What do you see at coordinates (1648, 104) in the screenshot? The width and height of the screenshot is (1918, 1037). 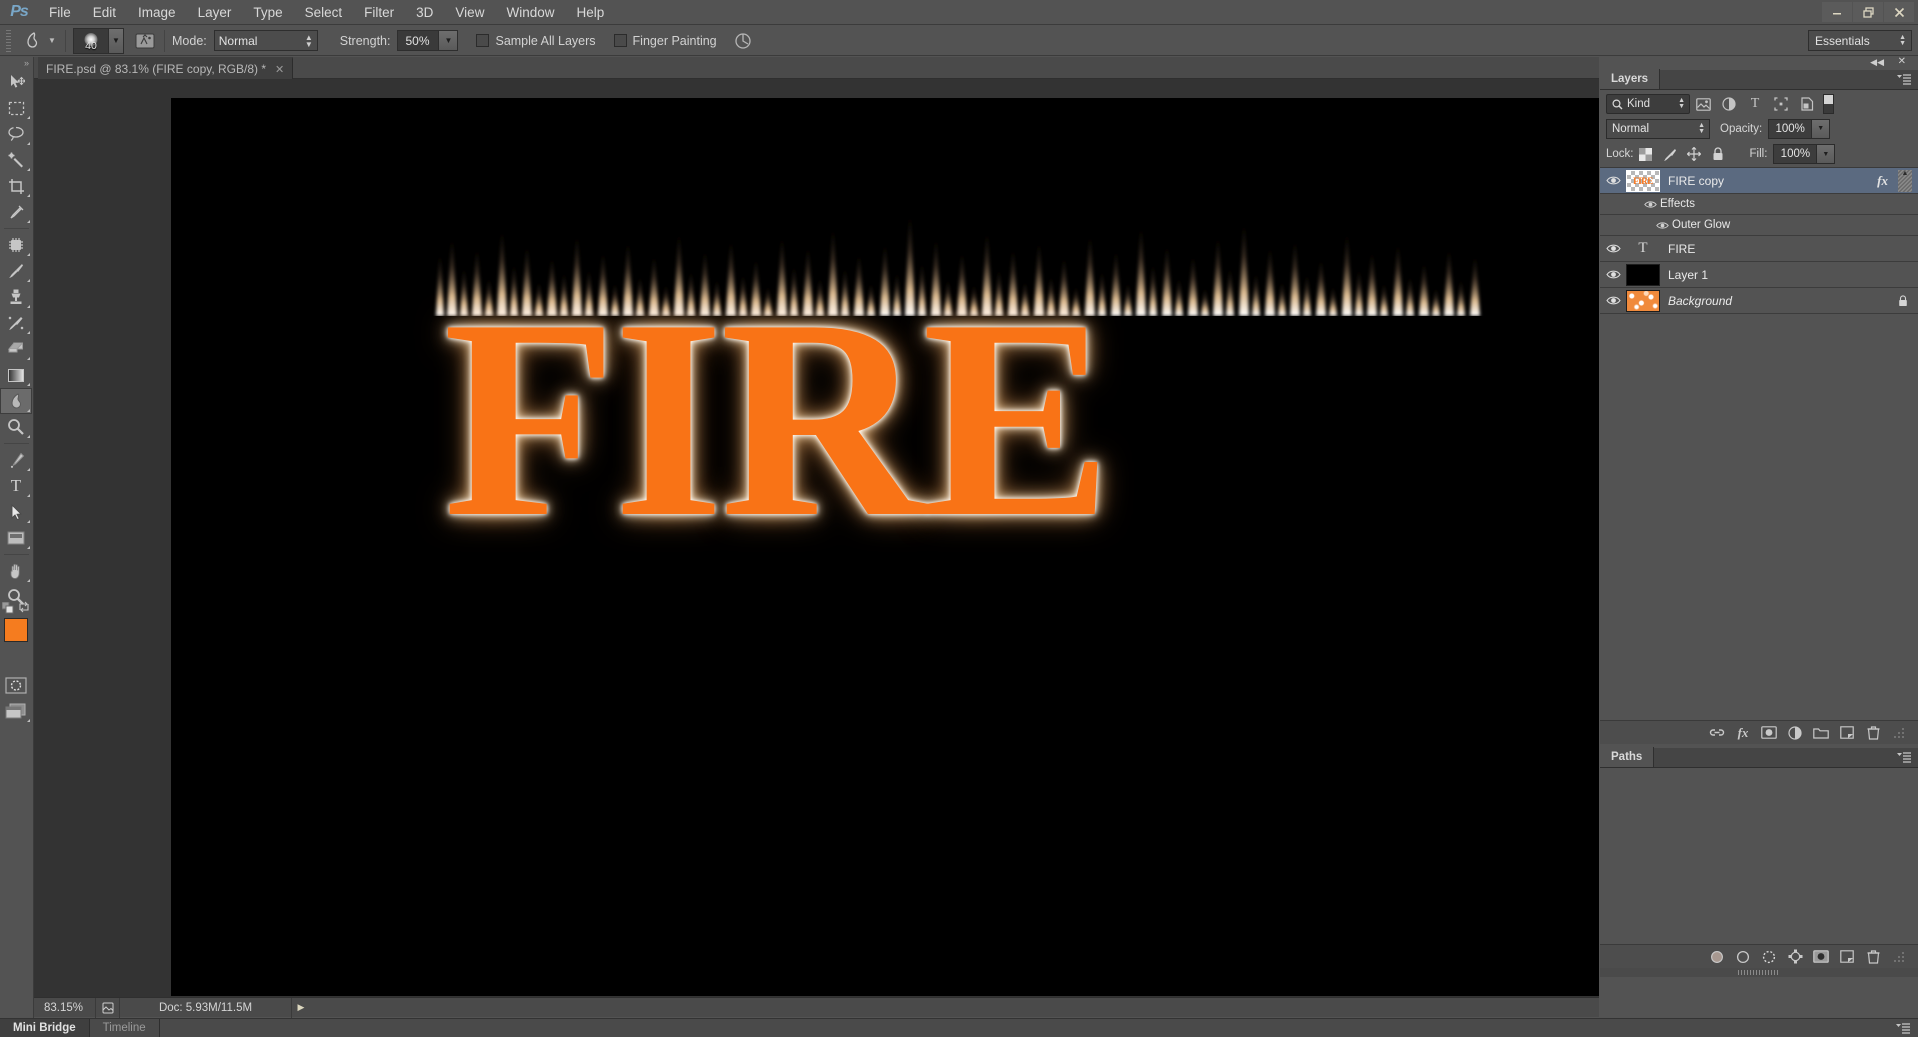 I see `layer-filter-kind-select: Kind ▲ ▼` at bounding box center [1648, 104].